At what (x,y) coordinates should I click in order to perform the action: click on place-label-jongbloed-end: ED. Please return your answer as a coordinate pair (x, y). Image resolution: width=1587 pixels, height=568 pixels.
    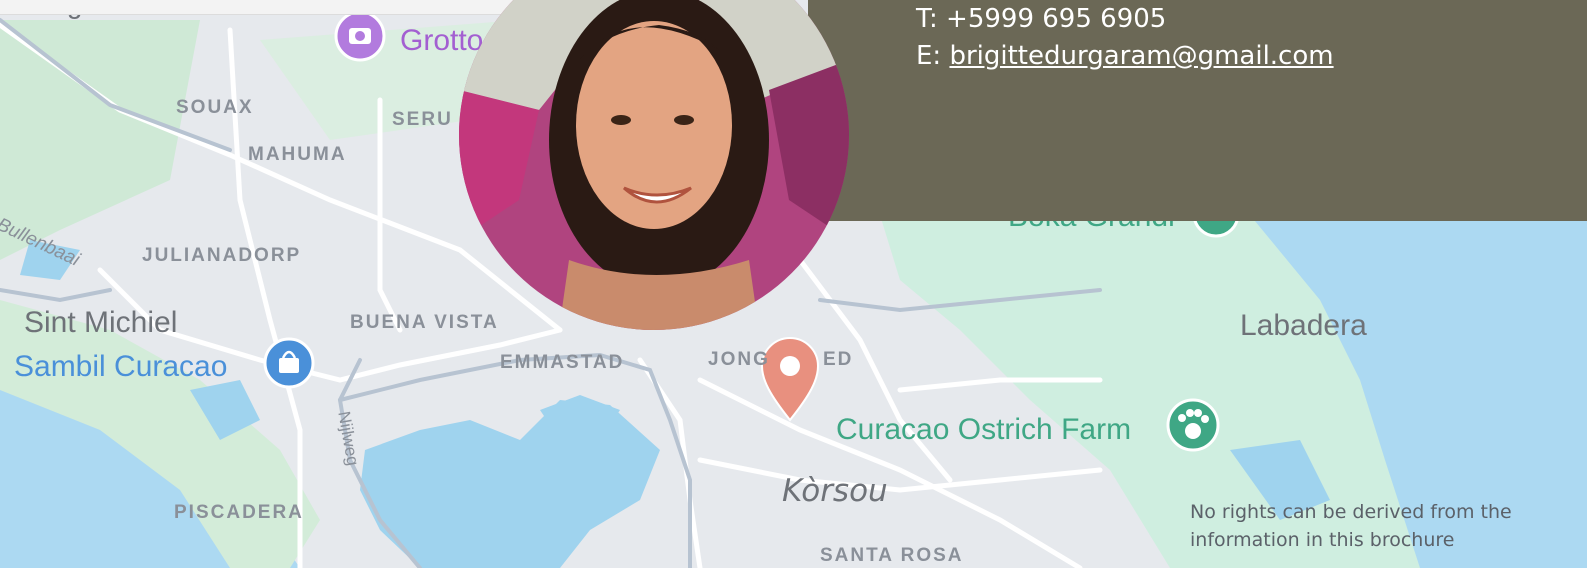
    Looking at the image, I should click on (838, 359).